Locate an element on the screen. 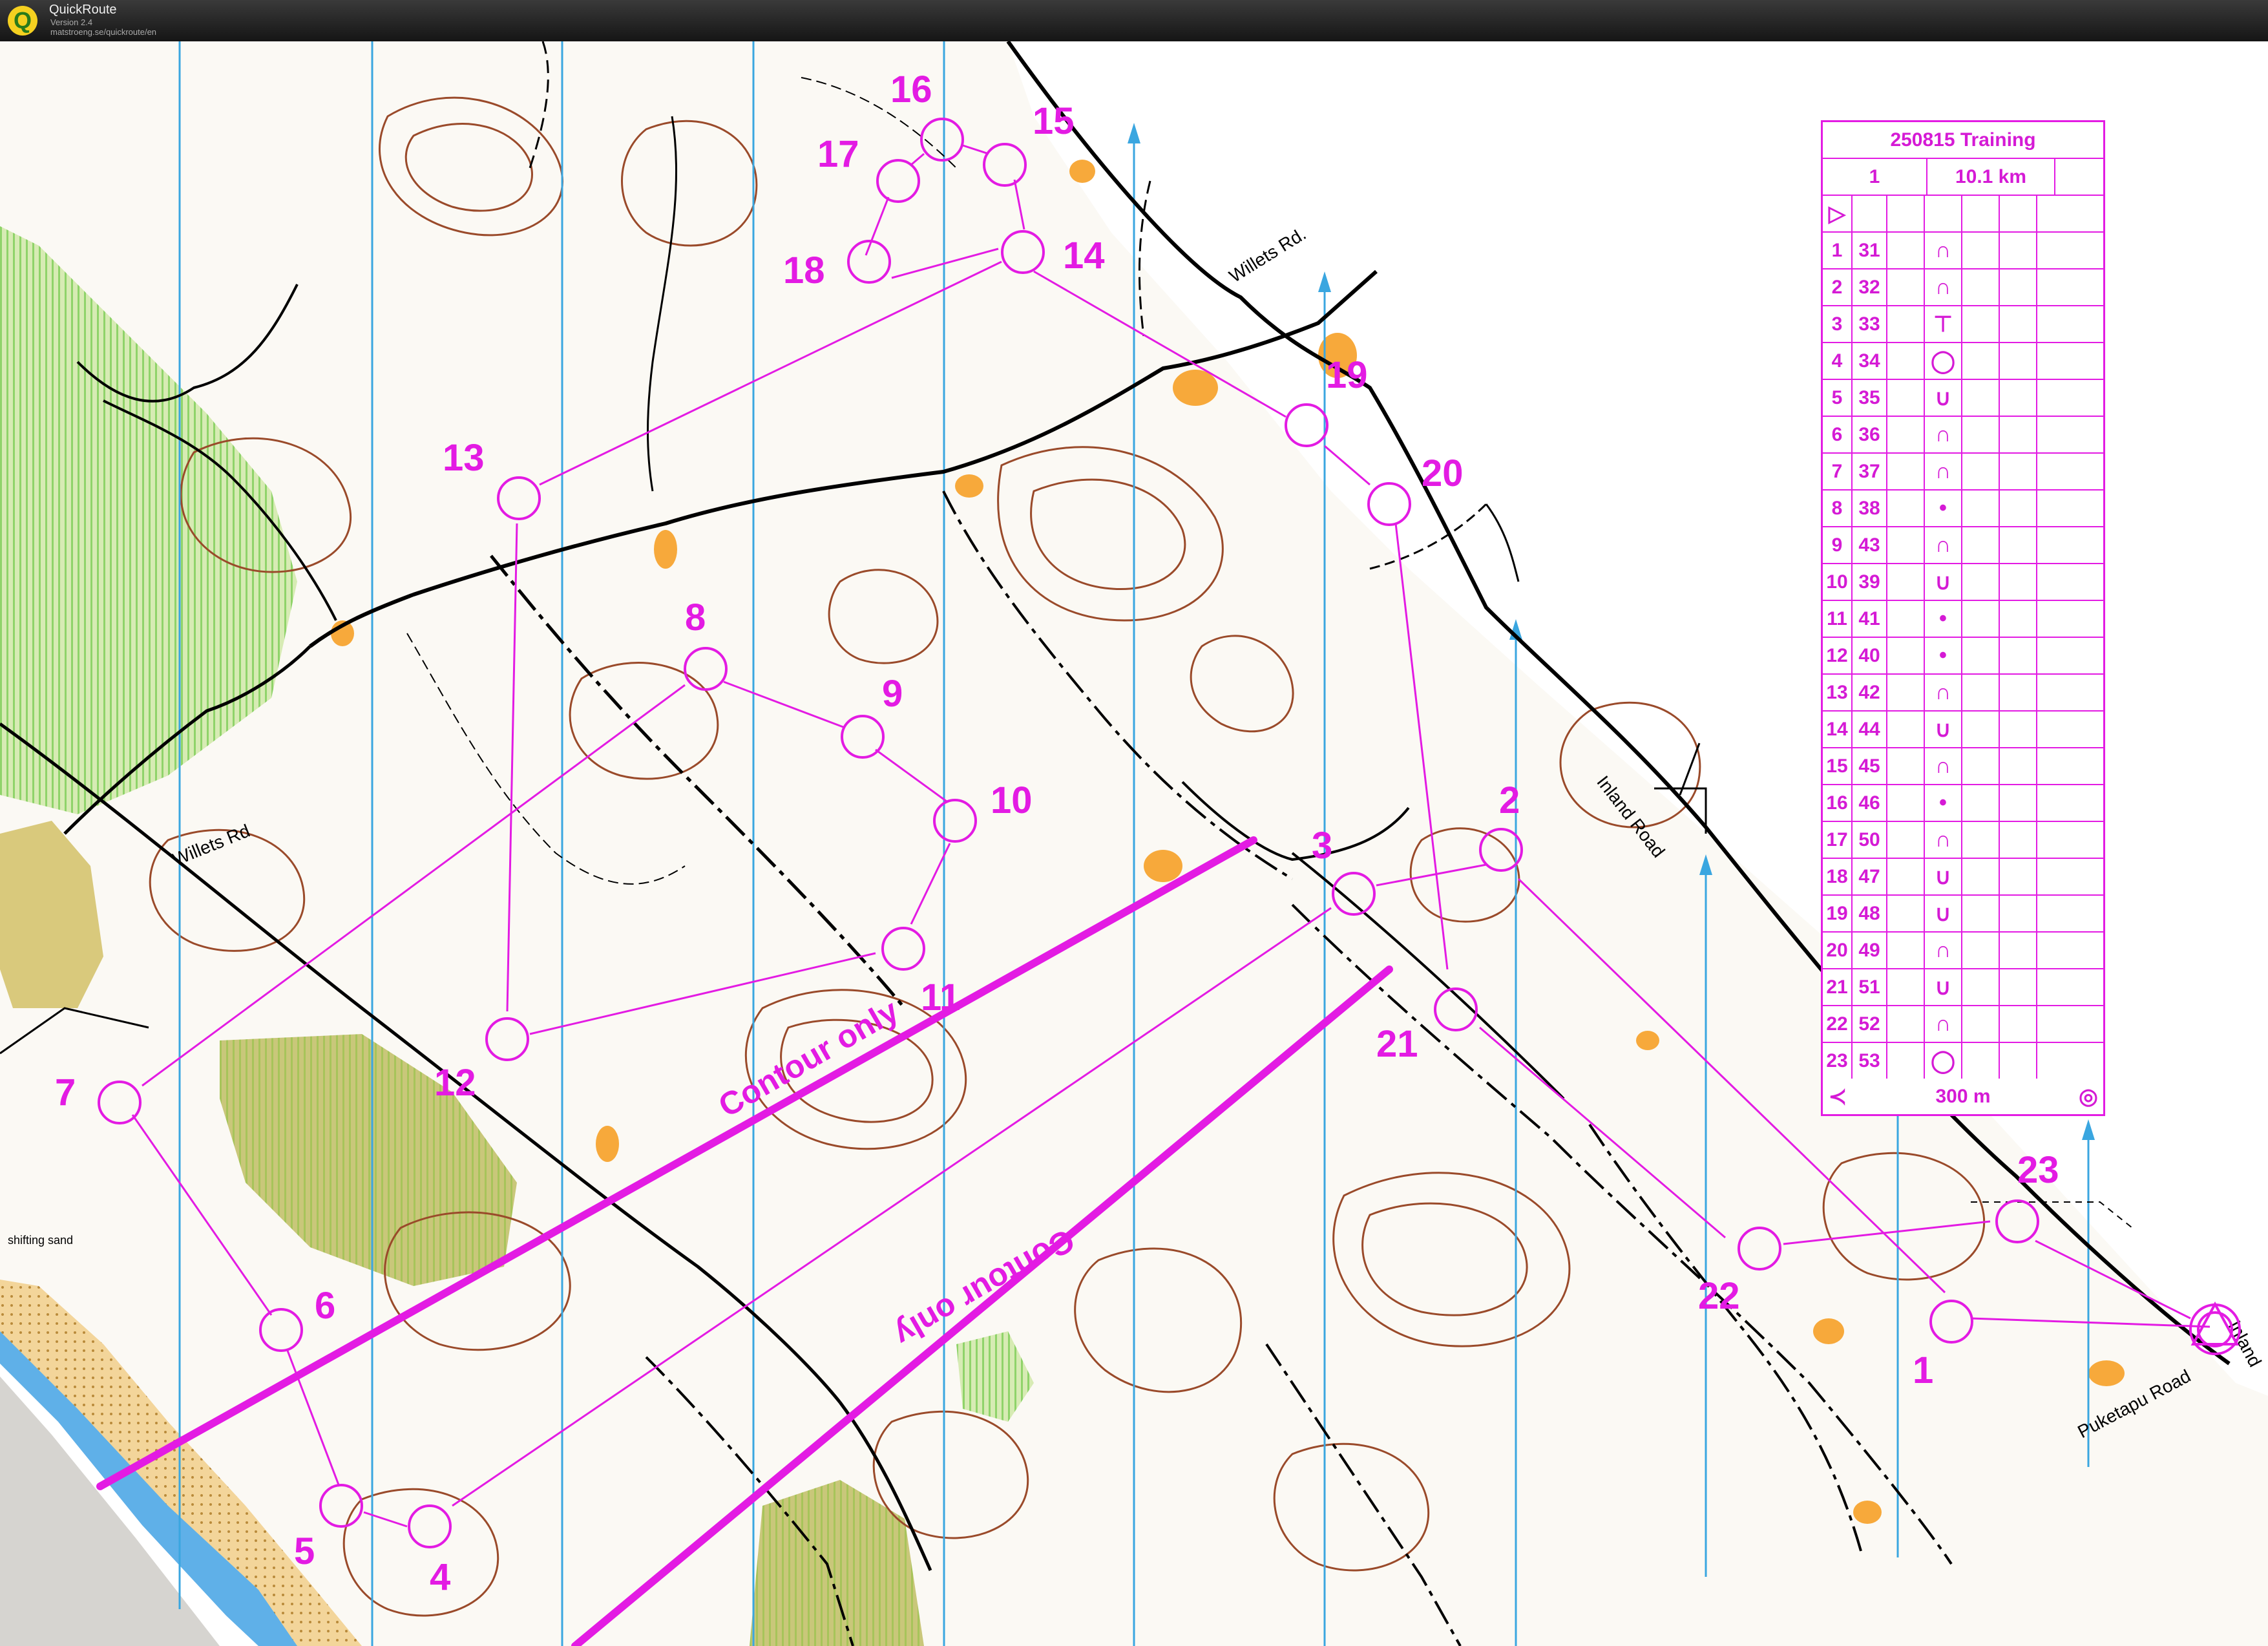 The height and width of the screenshot is (1646, 2268). control-order: 17 is located at coordinates (1838, 840).